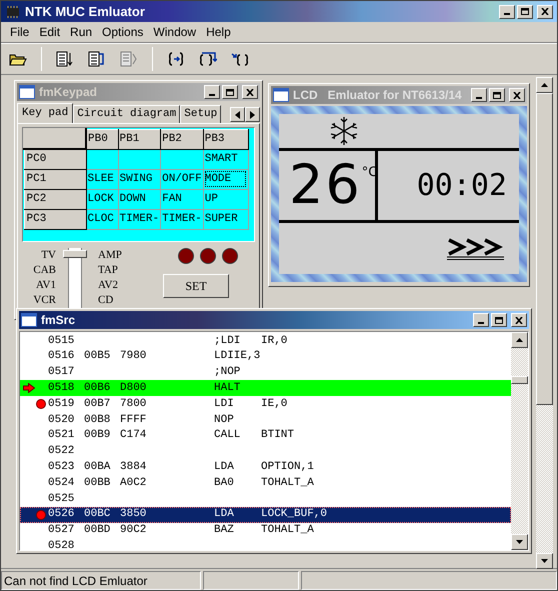  What do you see at coordinates (102, 199) in the screenshot?
I see `key-label: LOCK` at bounding box center [102, 199].